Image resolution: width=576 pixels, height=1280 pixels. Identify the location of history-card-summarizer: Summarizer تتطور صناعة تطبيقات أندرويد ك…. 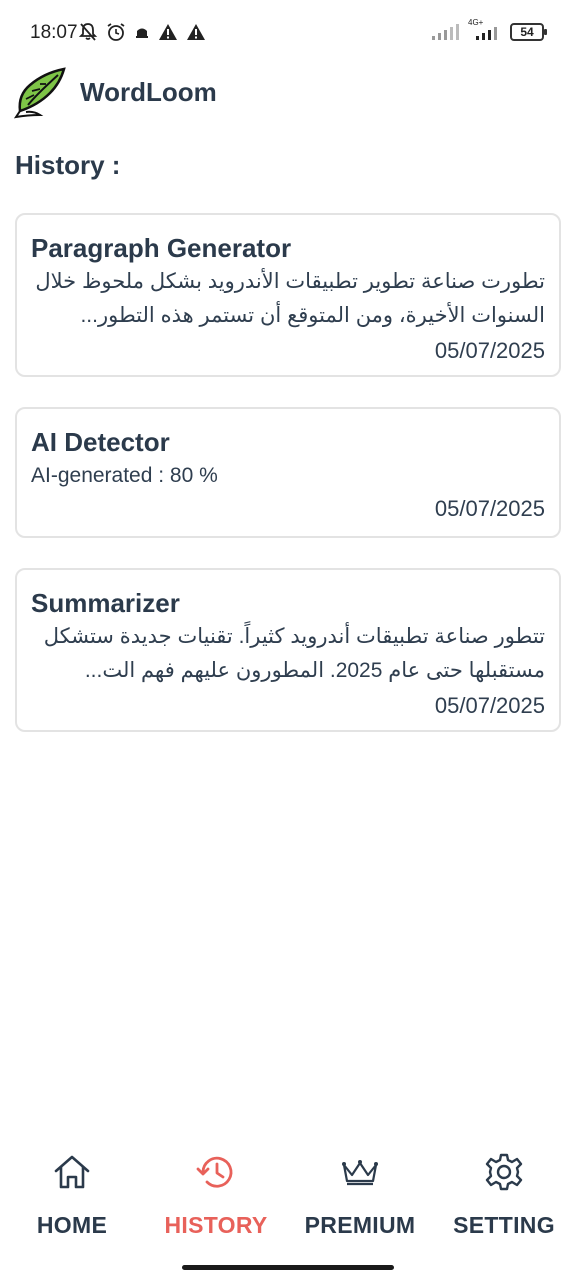
(288, 650).